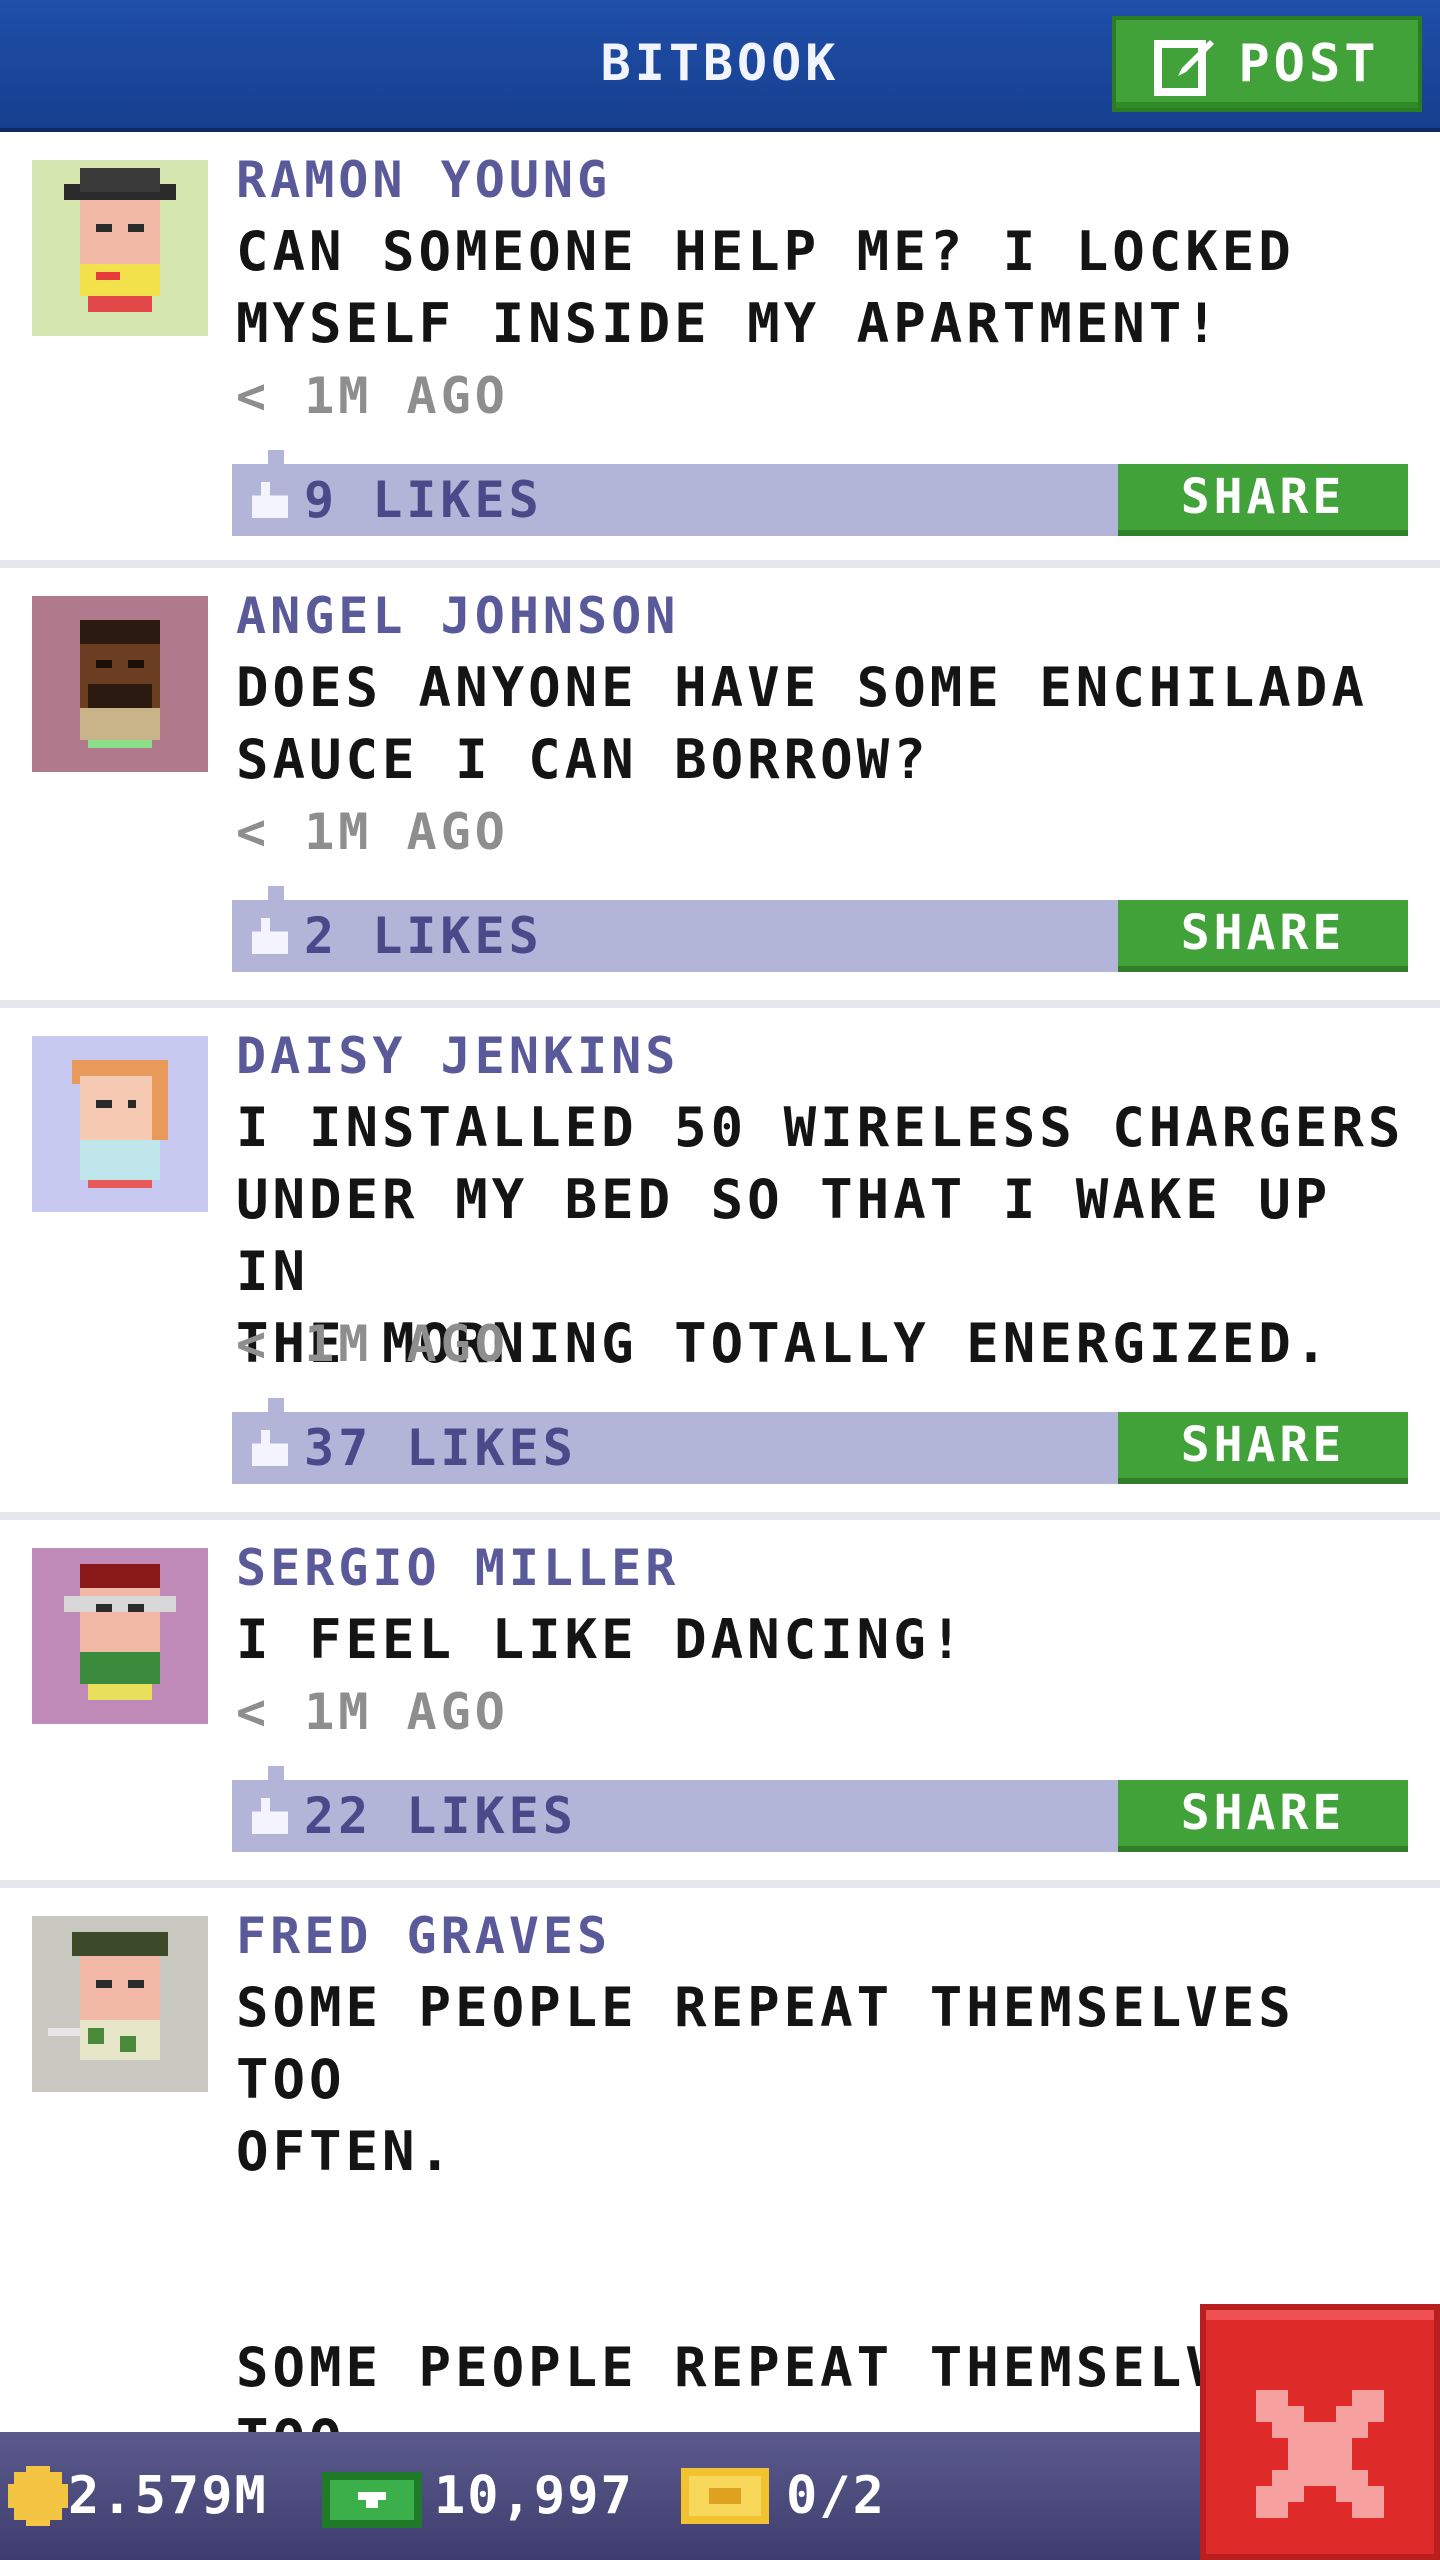  Describe the element at coordinates (820, 1441) in the screenshot. I see `like-bar: 37 LIKES SHARE` at that location.